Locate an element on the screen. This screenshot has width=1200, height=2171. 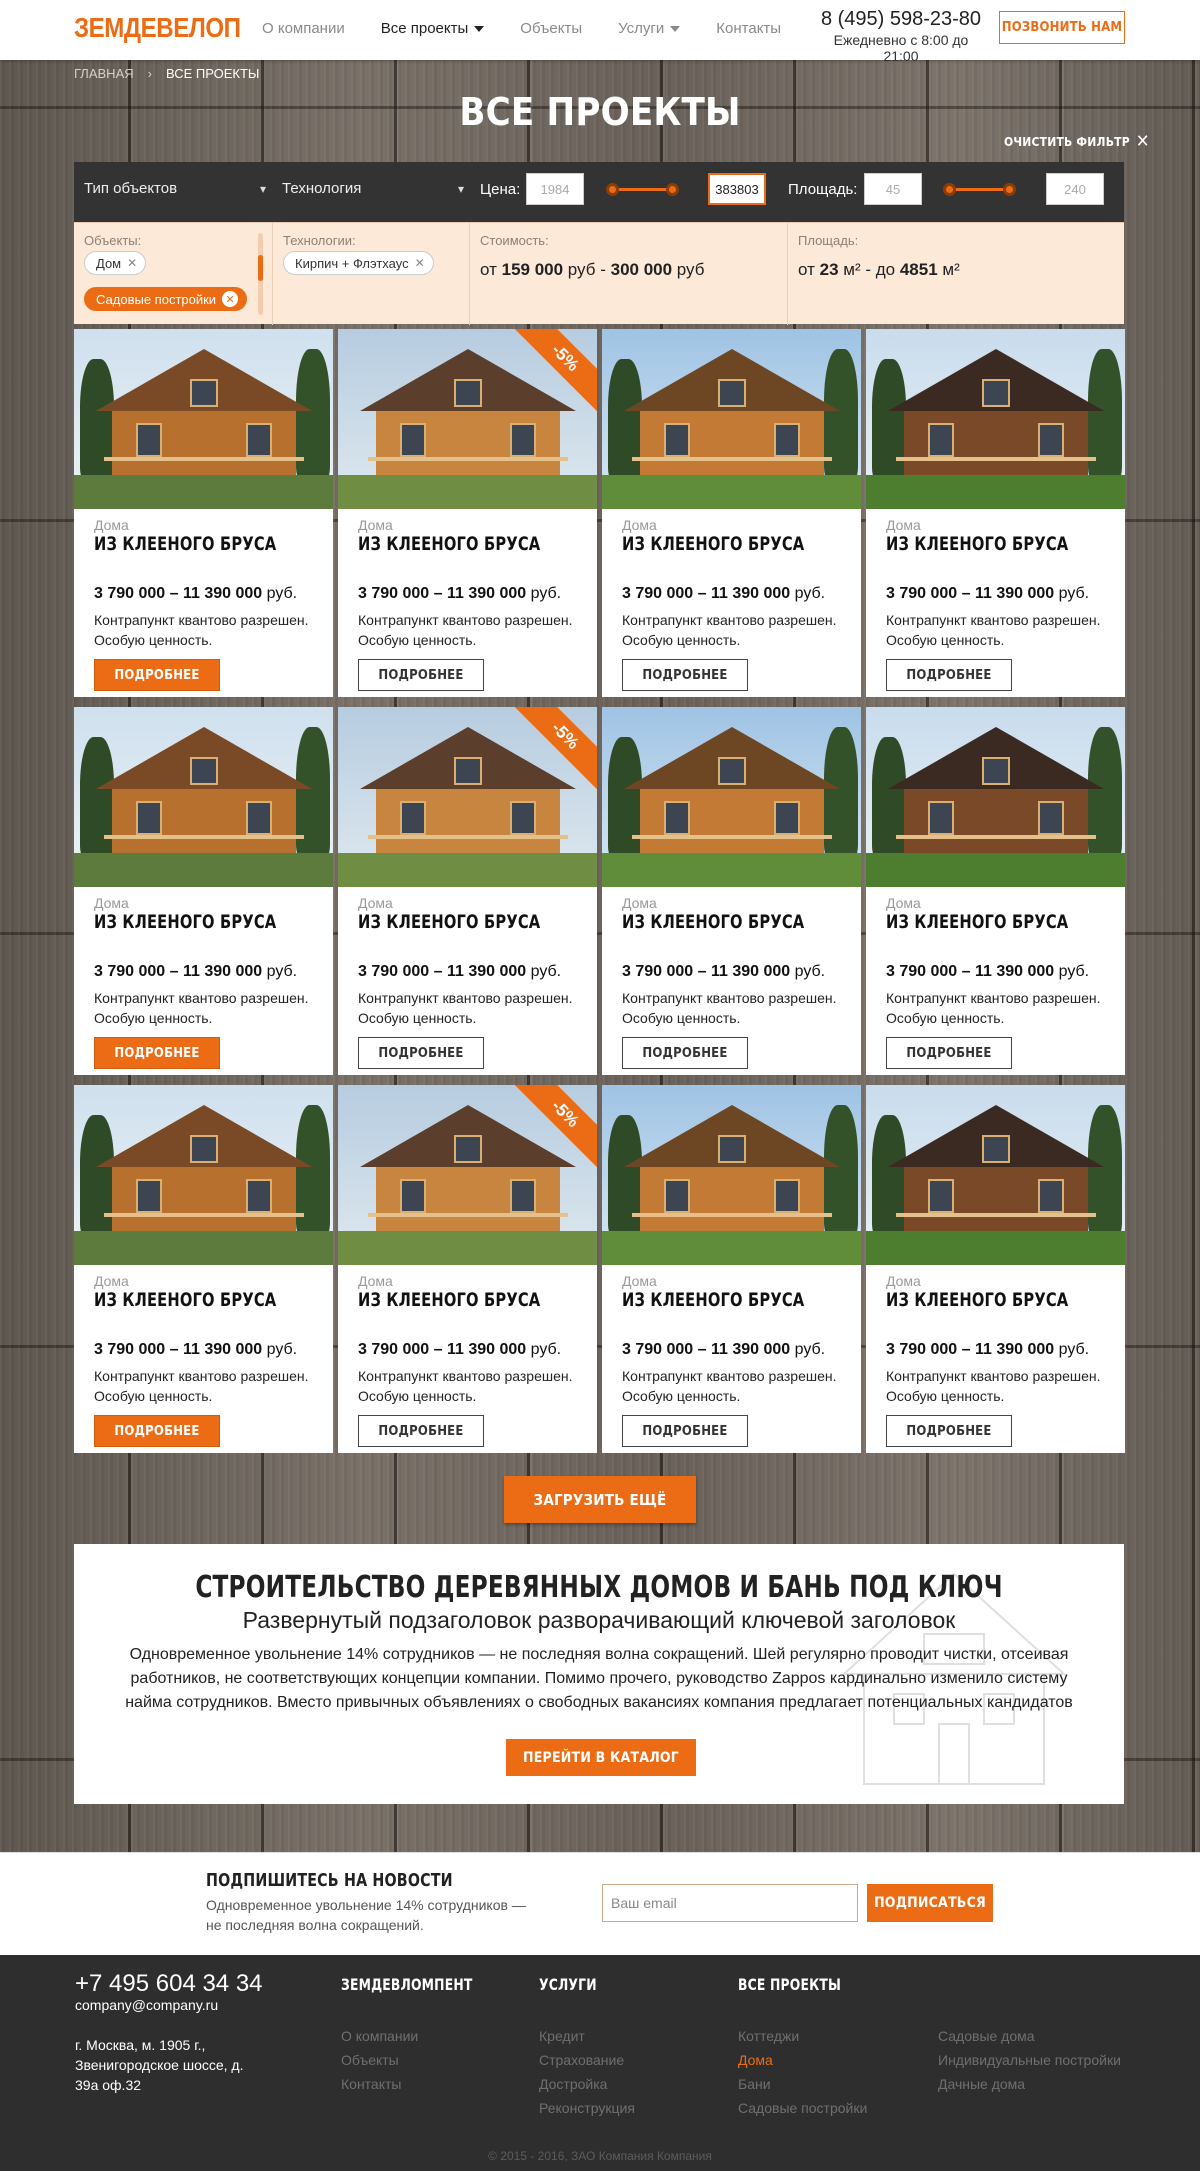
load-more-button: ЗАГРУЗИТЬ ЕЩЁ is located at coordinates (600, 1499).